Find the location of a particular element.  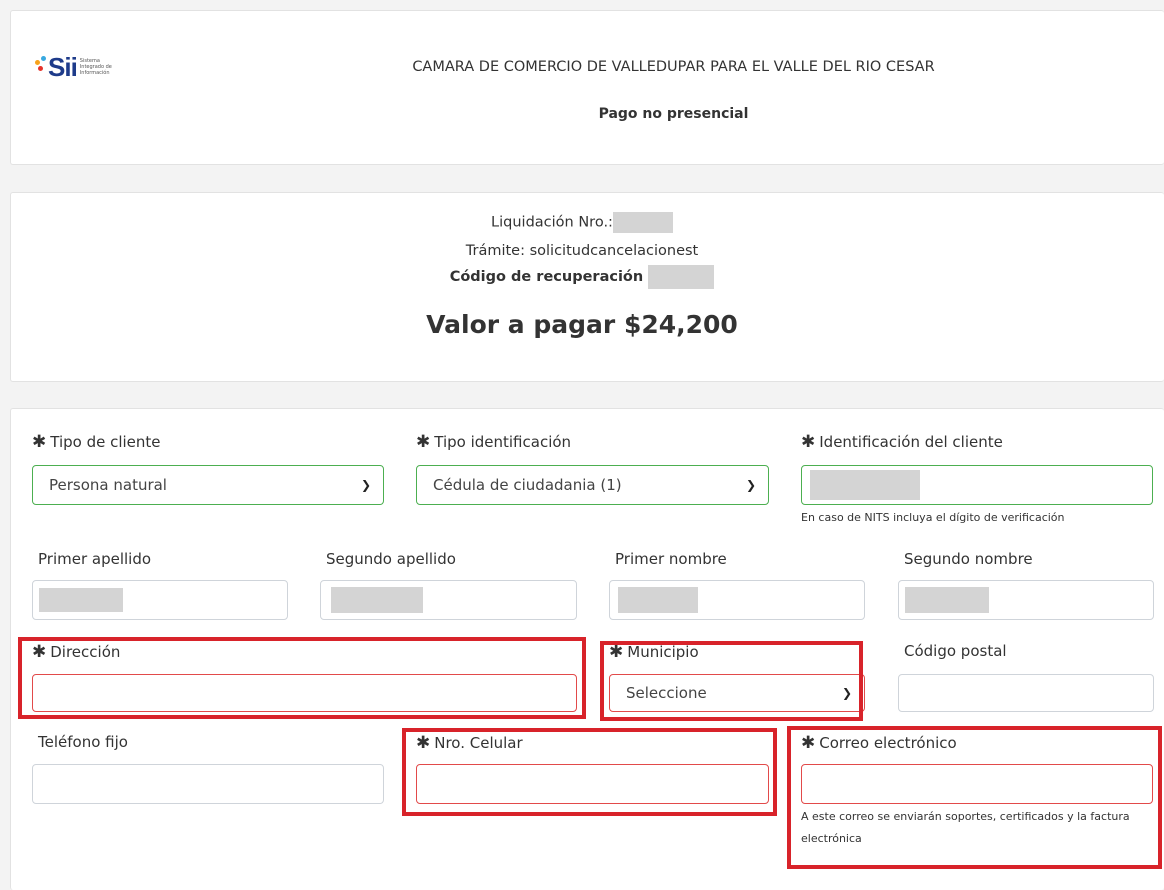

logo-subtitle: Sistema Integrado de Información is located at coordinates (95, 67).